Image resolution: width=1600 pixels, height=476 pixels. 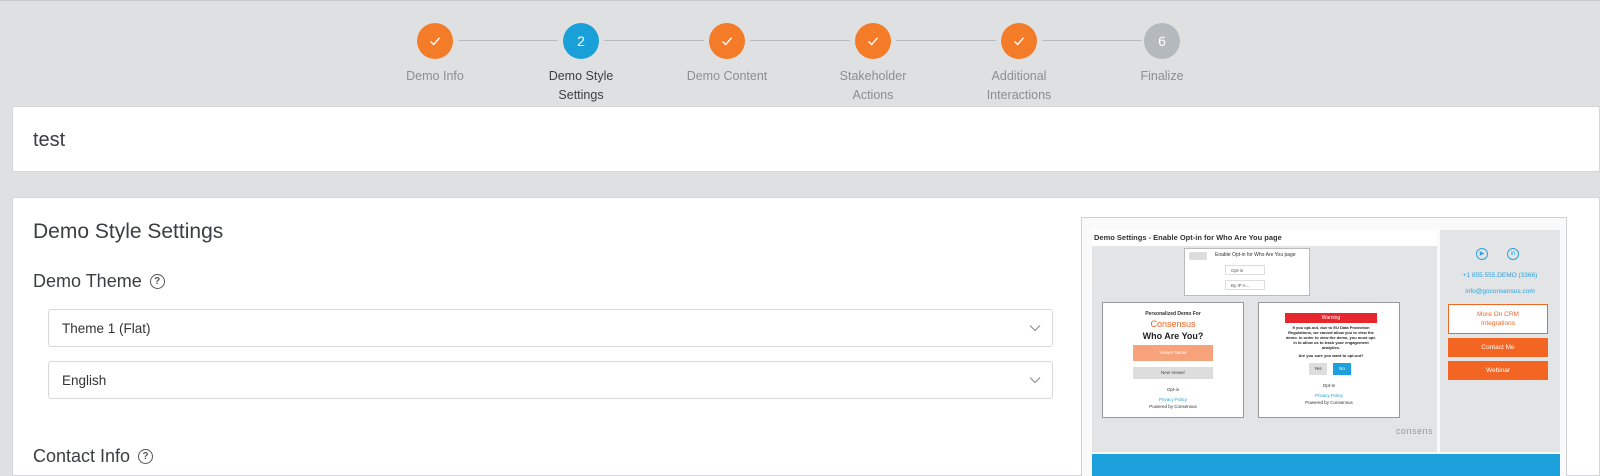 What do you see at coordinates (1255, 255) in the screenshot?
I see `preview-optin-text: Enable Opt-in for Who Are You page` at bounding box center [1255, 255].